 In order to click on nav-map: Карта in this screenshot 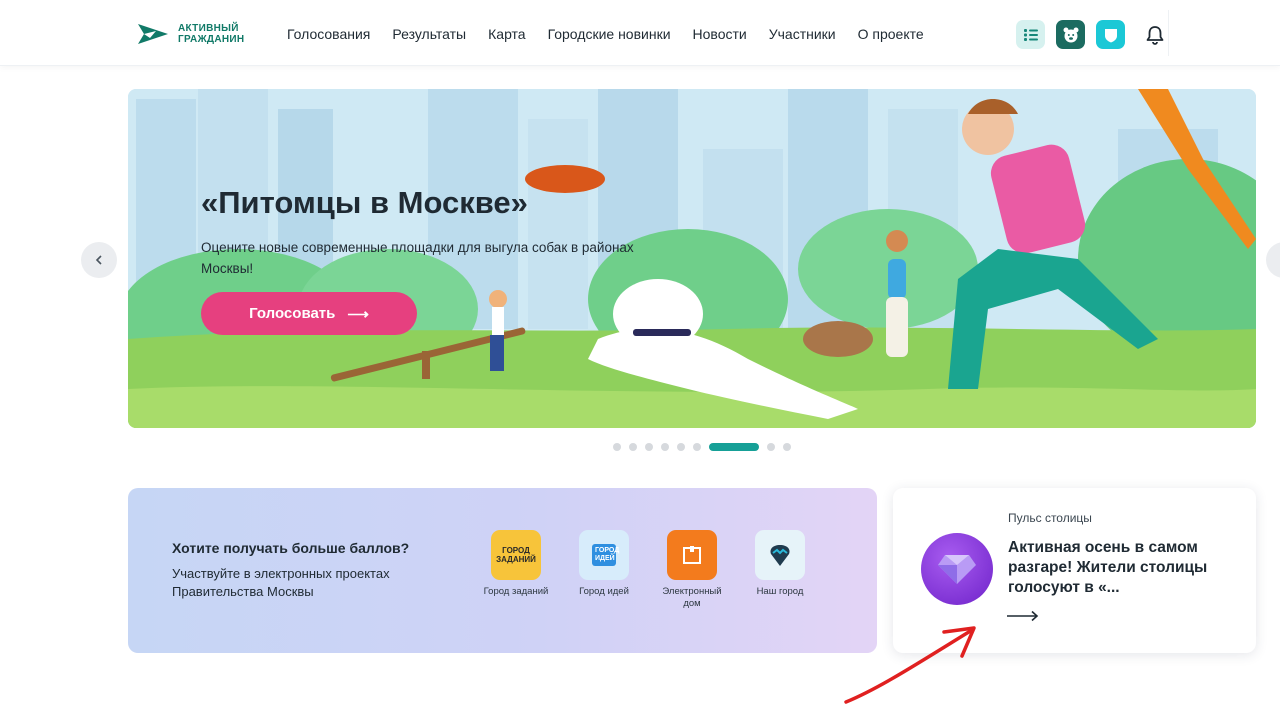, I will do `click(506, 34)`.